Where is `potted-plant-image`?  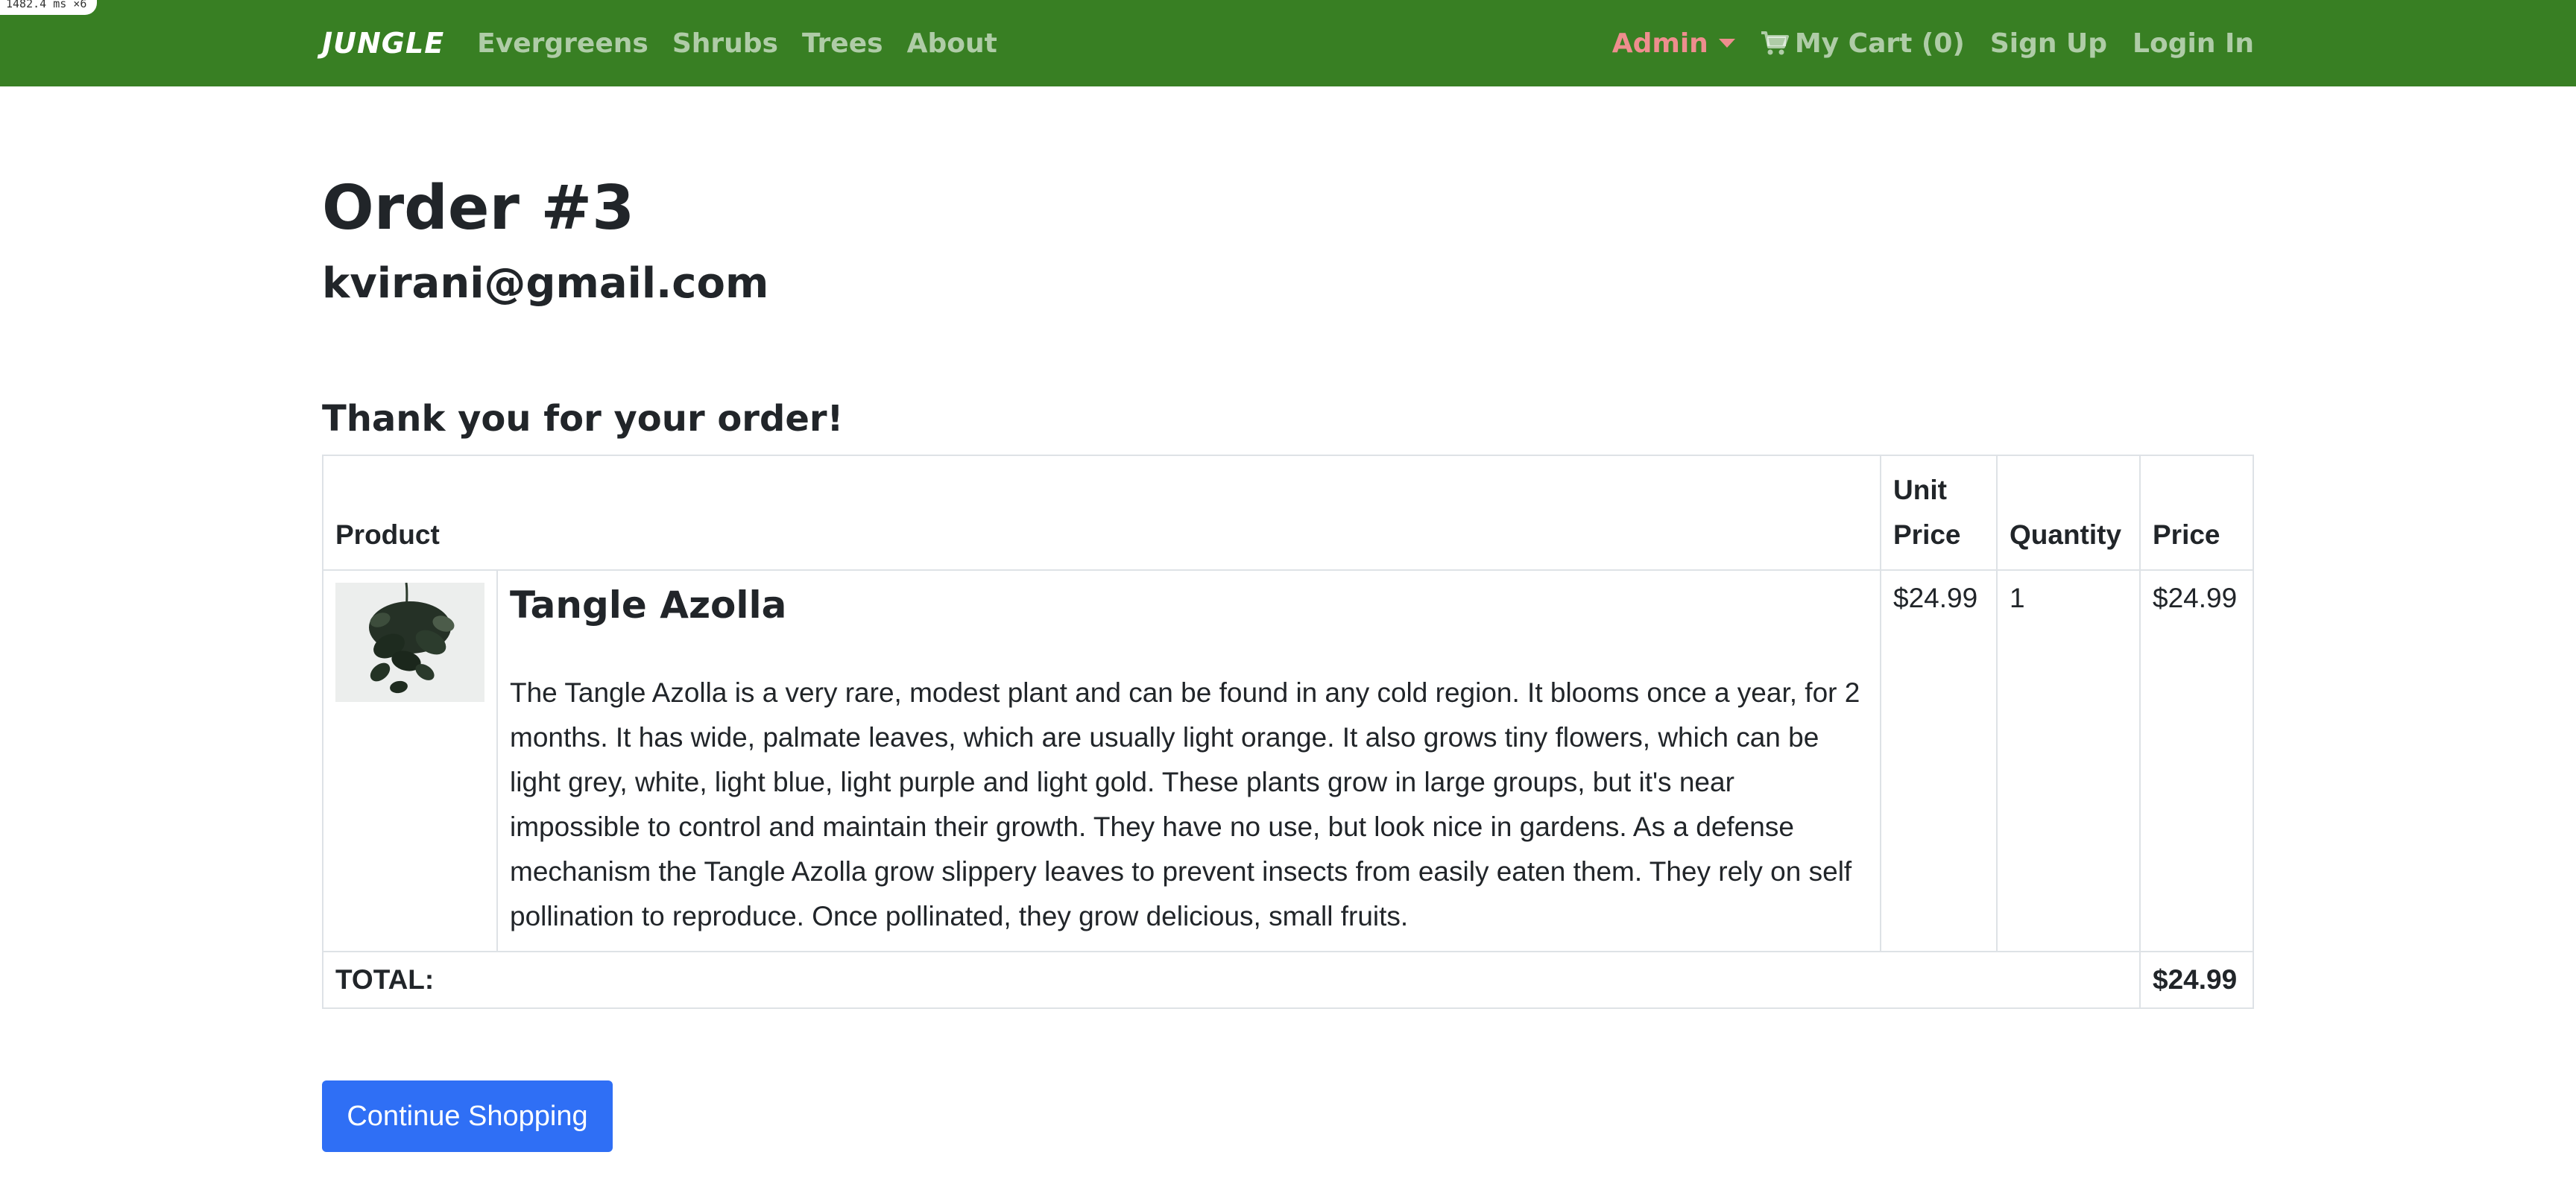 potted-plant-image is located at coordinates (409, 642).